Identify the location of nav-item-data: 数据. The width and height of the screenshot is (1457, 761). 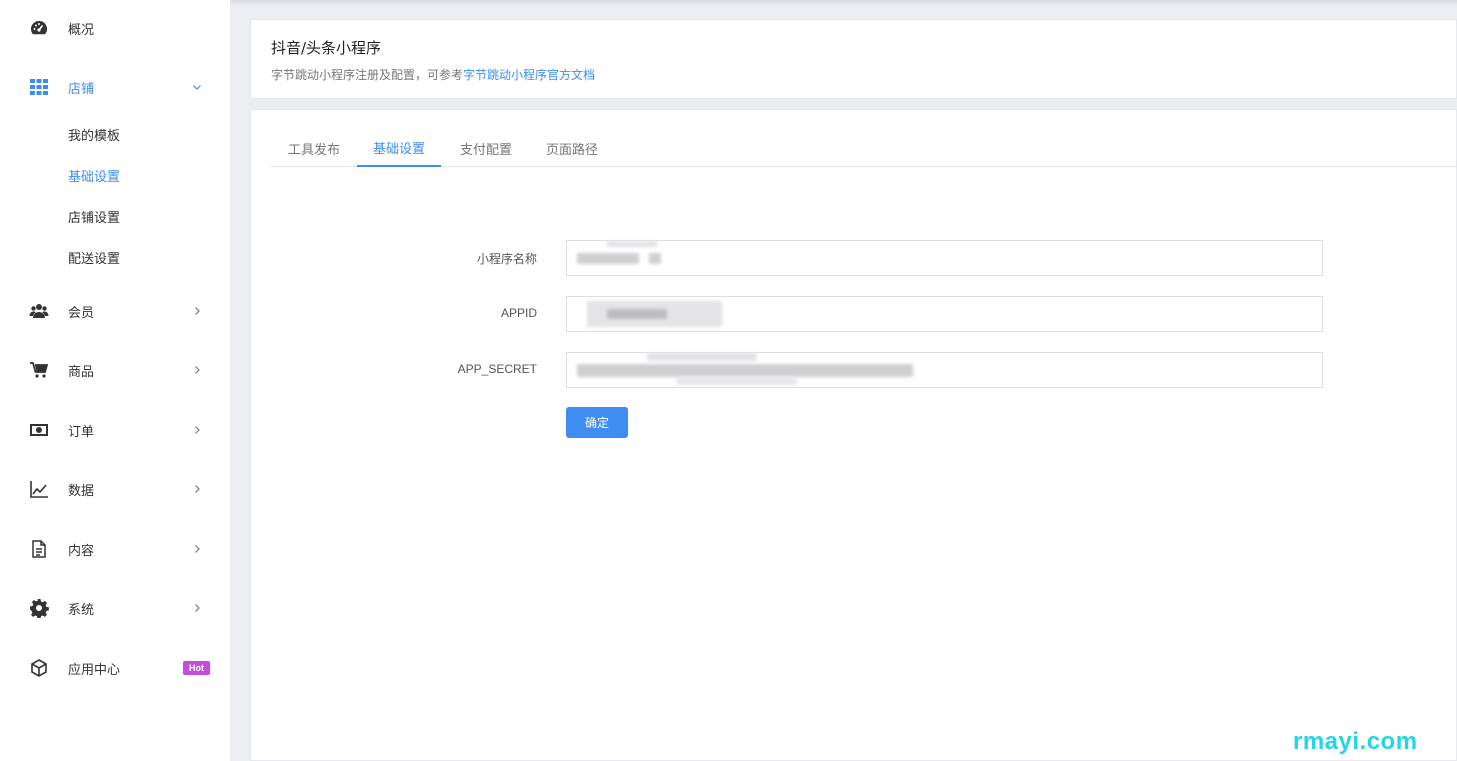
(115, 489).